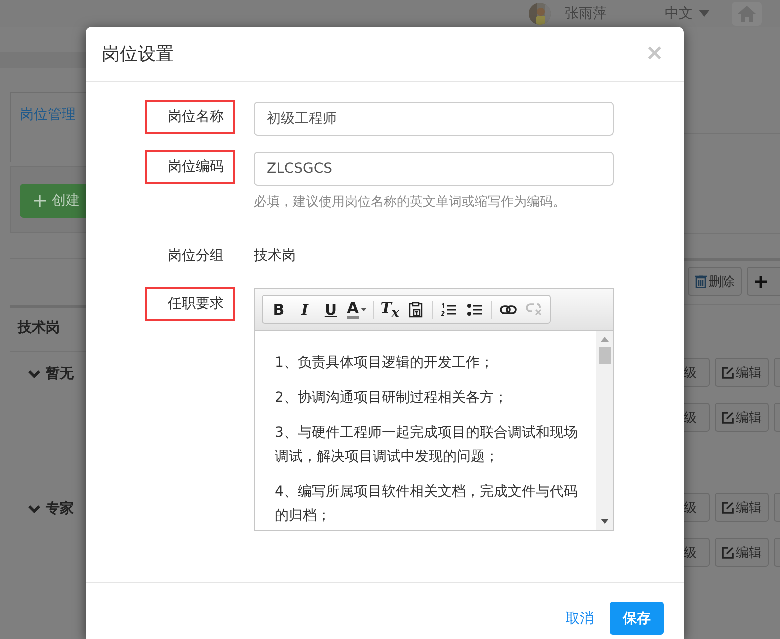 Image resolution: width=780 pixels, height=639 pixels. I want to click on group-title: 技术岗, so click(39, 328).